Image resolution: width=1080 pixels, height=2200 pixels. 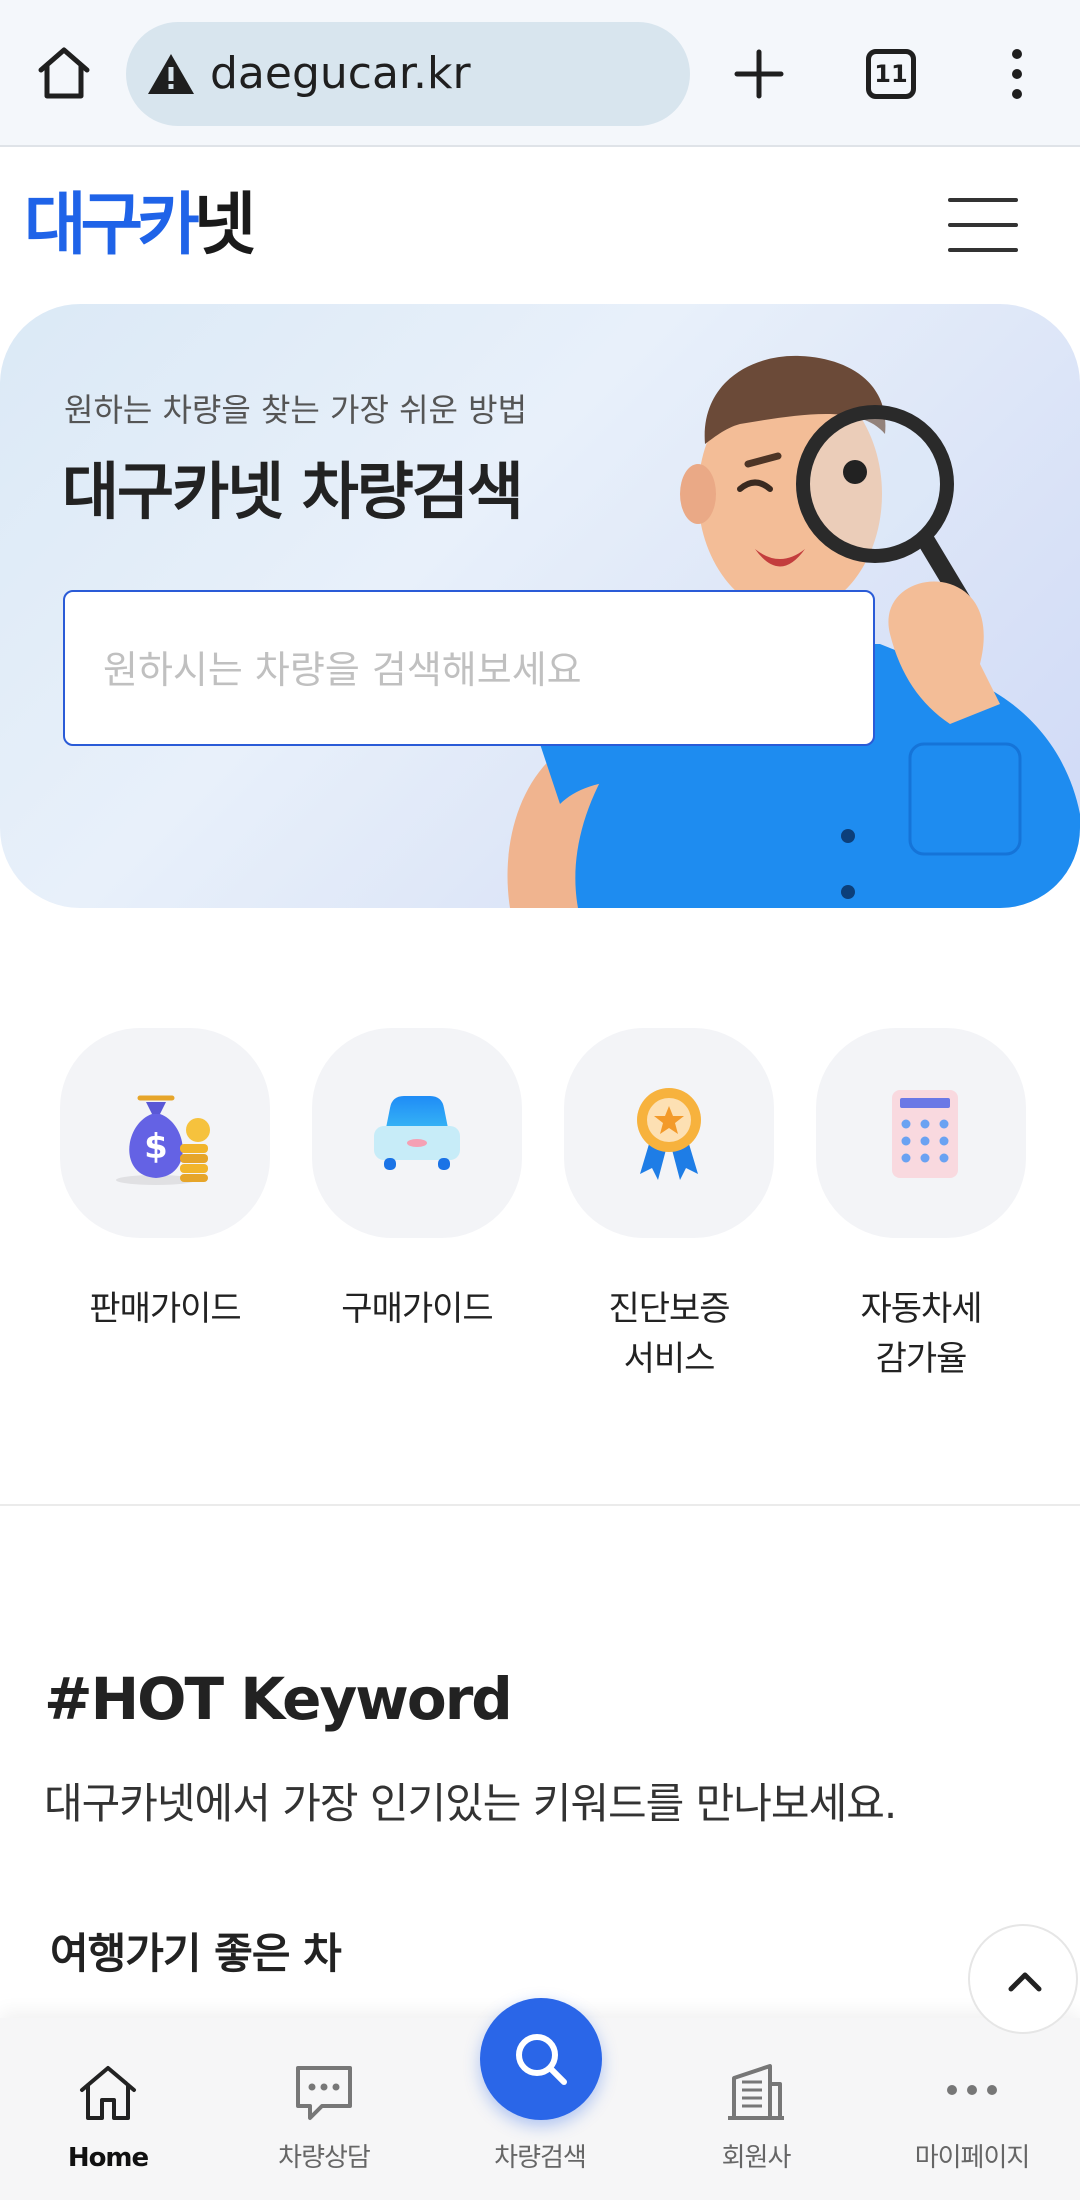 I want to click on more-icon, so click(x=972, y=2090).